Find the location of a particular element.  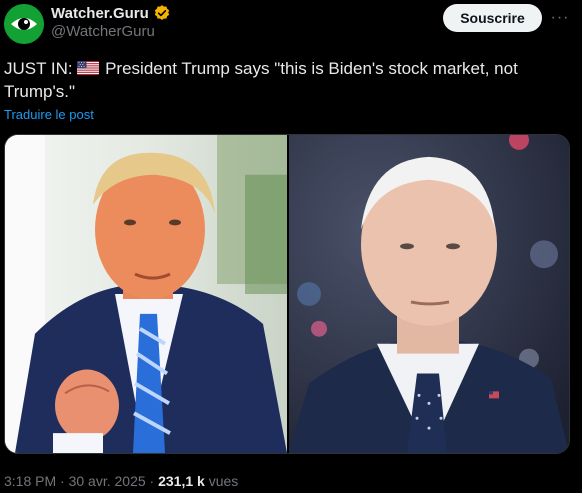

subscribe-button: Souscrire is located at coordinates (492, 18).